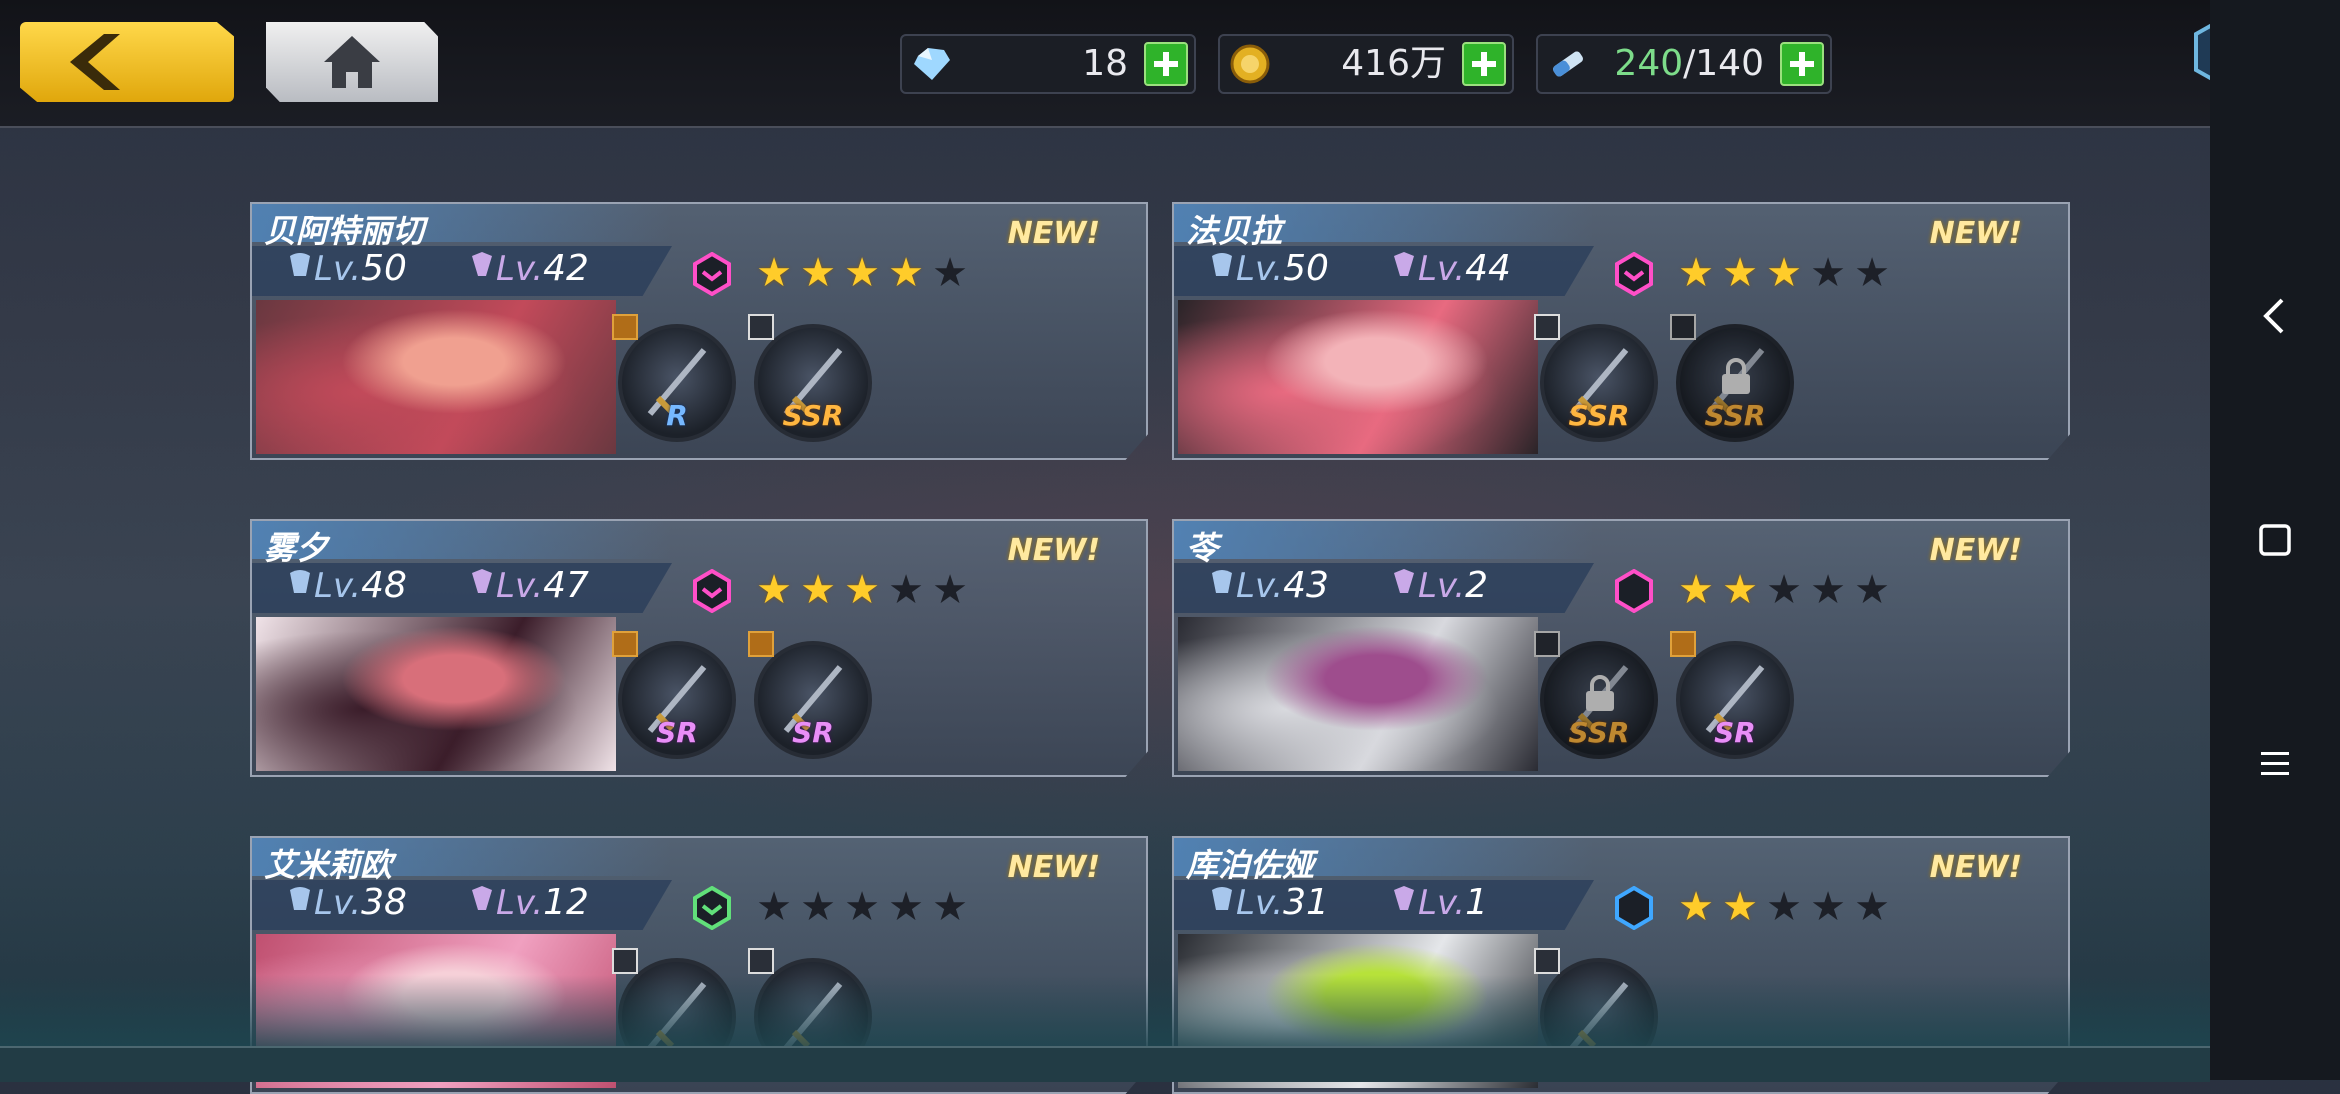 The image size is (2340, 1094). What do you see at coordinates (528, 902) in the screenshot?
I see `weapon-level: Lv.12` at bounding box center [528, 902].